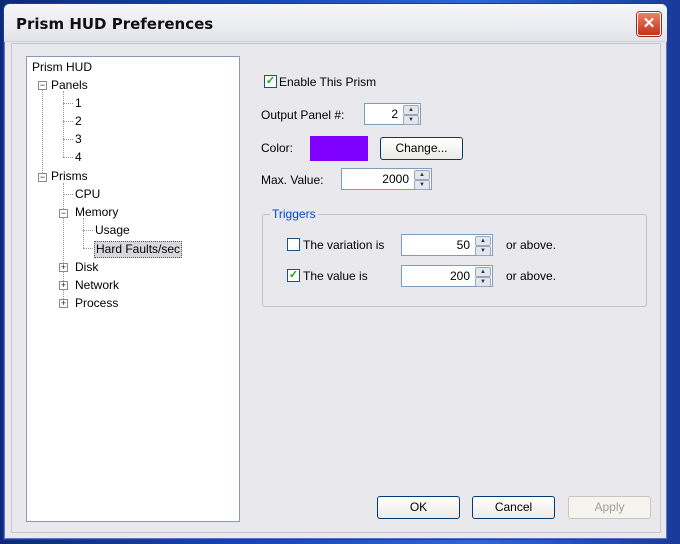  Describe the element at coordinates (97, 285) in the screenshot. I see `tree-item-network: Network` at that location.